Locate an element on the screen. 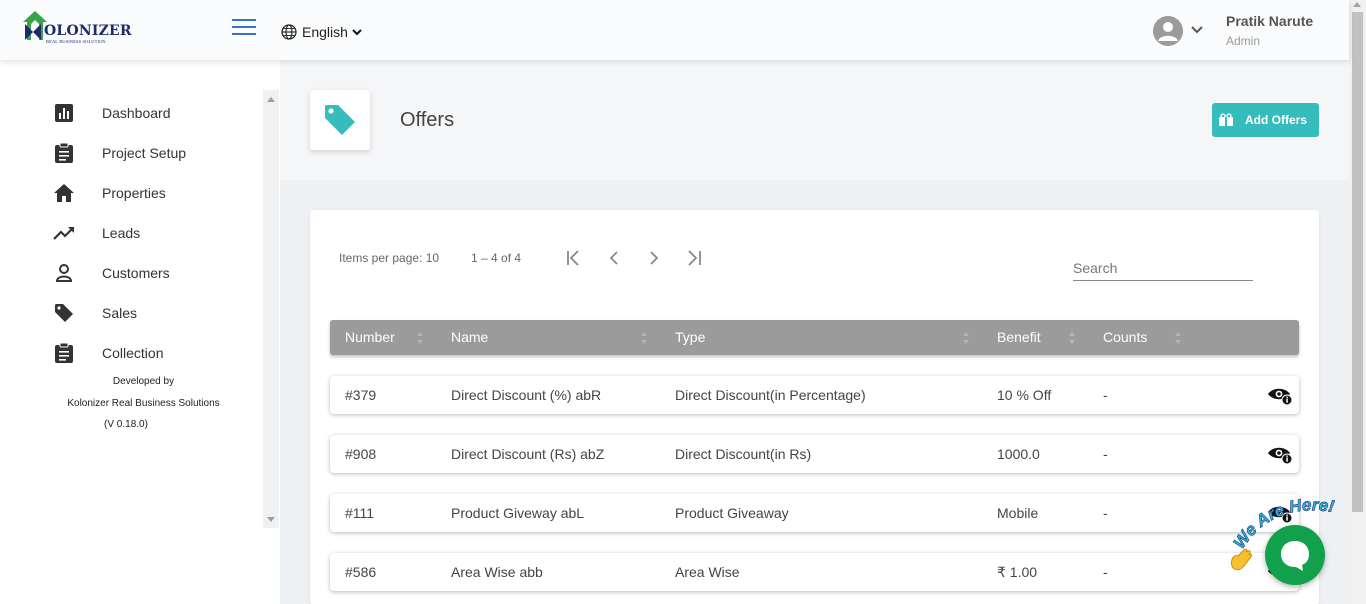 The height and width of the screenshot is (604, 1366). scroll-down-icon is located at coordinates (271, 519).